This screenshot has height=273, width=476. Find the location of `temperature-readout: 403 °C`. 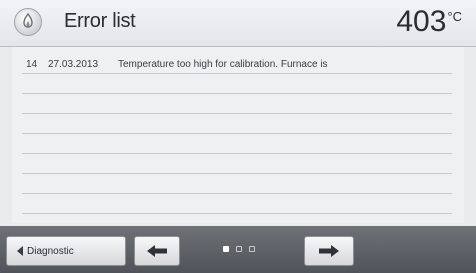

temperature-readout: 403 °C is located at coordinates (429, 22).